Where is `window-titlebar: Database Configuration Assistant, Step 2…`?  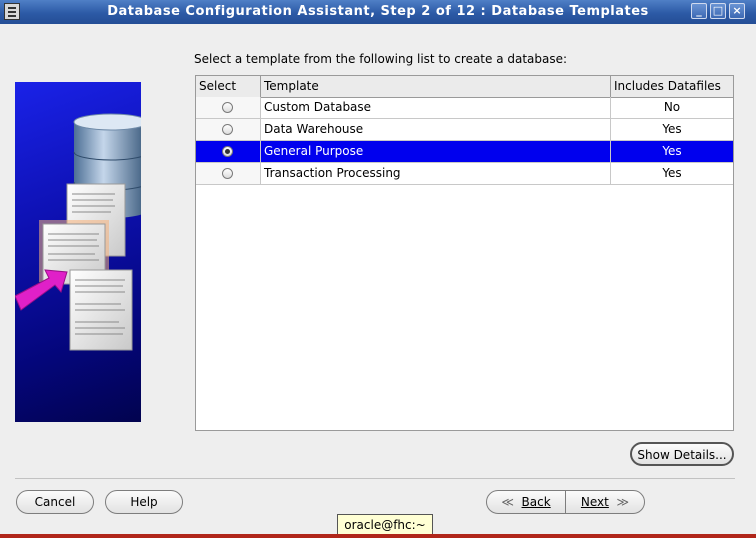 window-titlebar: Database Configuration Assistant, Step 2… is located at coordinates (378, 12).